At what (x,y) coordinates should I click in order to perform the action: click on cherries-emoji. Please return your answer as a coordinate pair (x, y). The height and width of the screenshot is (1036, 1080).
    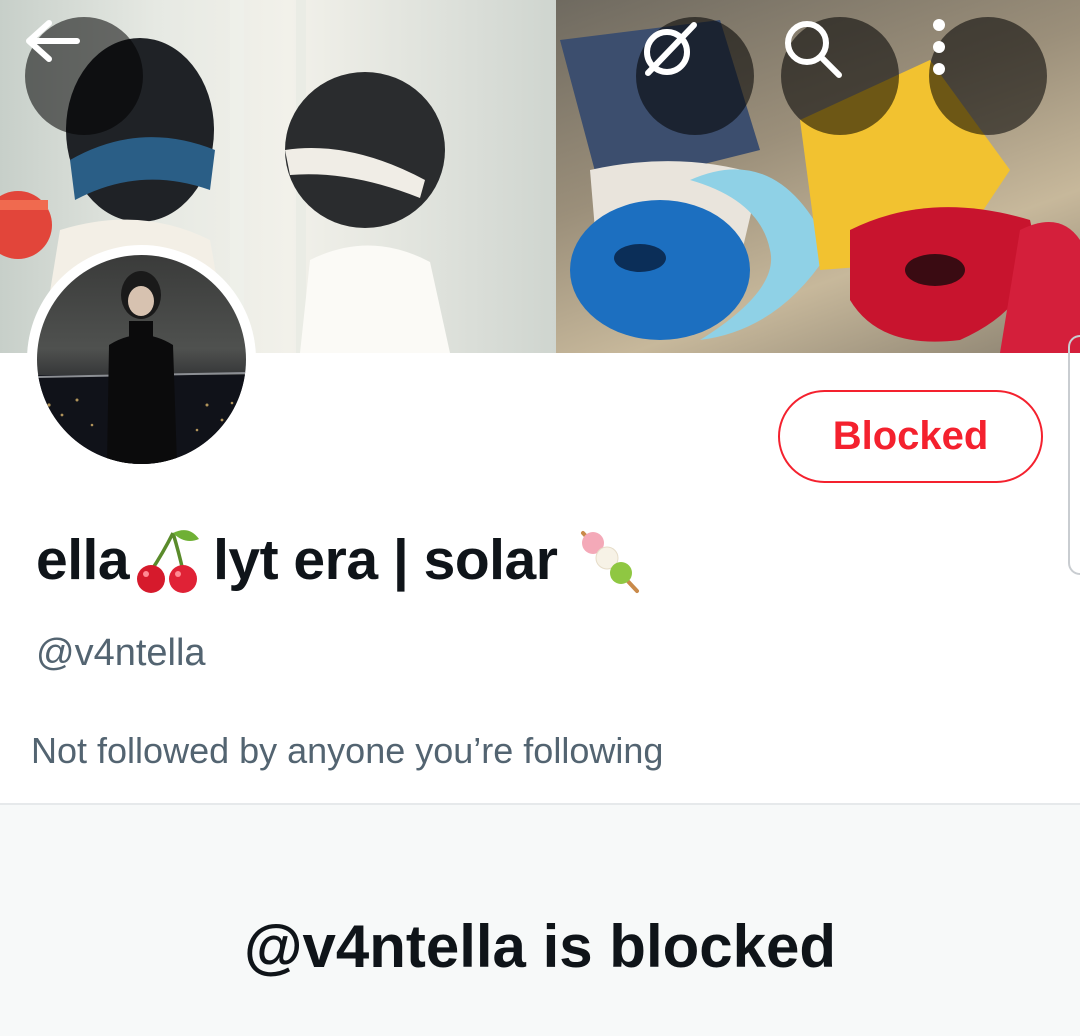
    Looking at the image, I should click on (168, 561).